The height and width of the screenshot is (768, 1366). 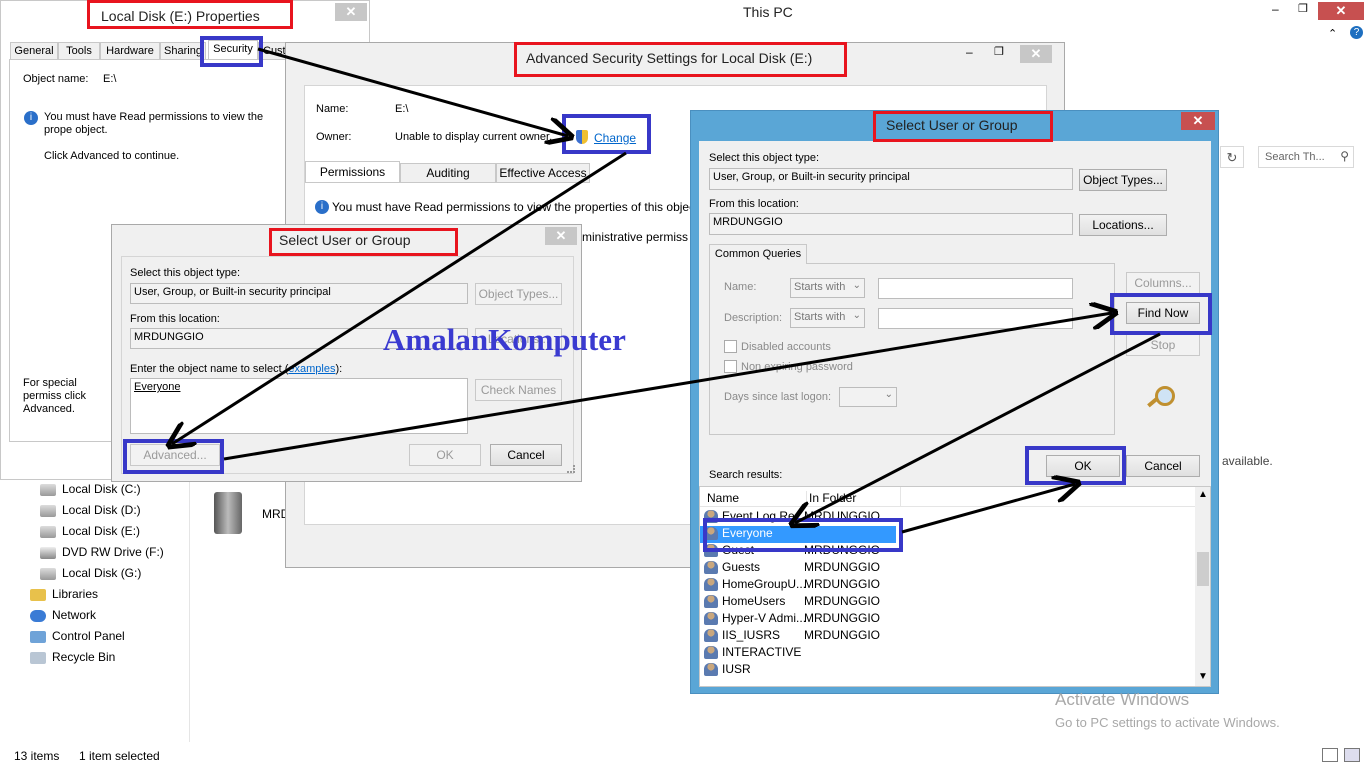 I want to click on arrow-everyone-to-ok, so click(x=988, y=509).